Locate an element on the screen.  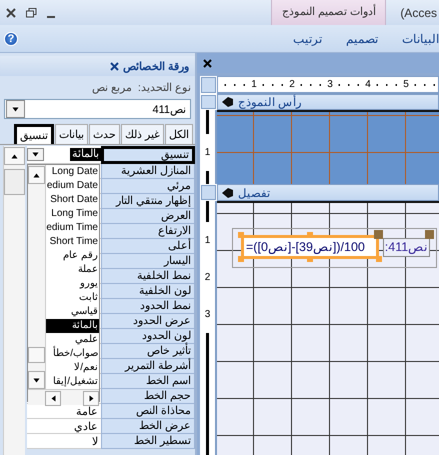
property-name: نمط الخلفية is located at coordinates (148, 276).